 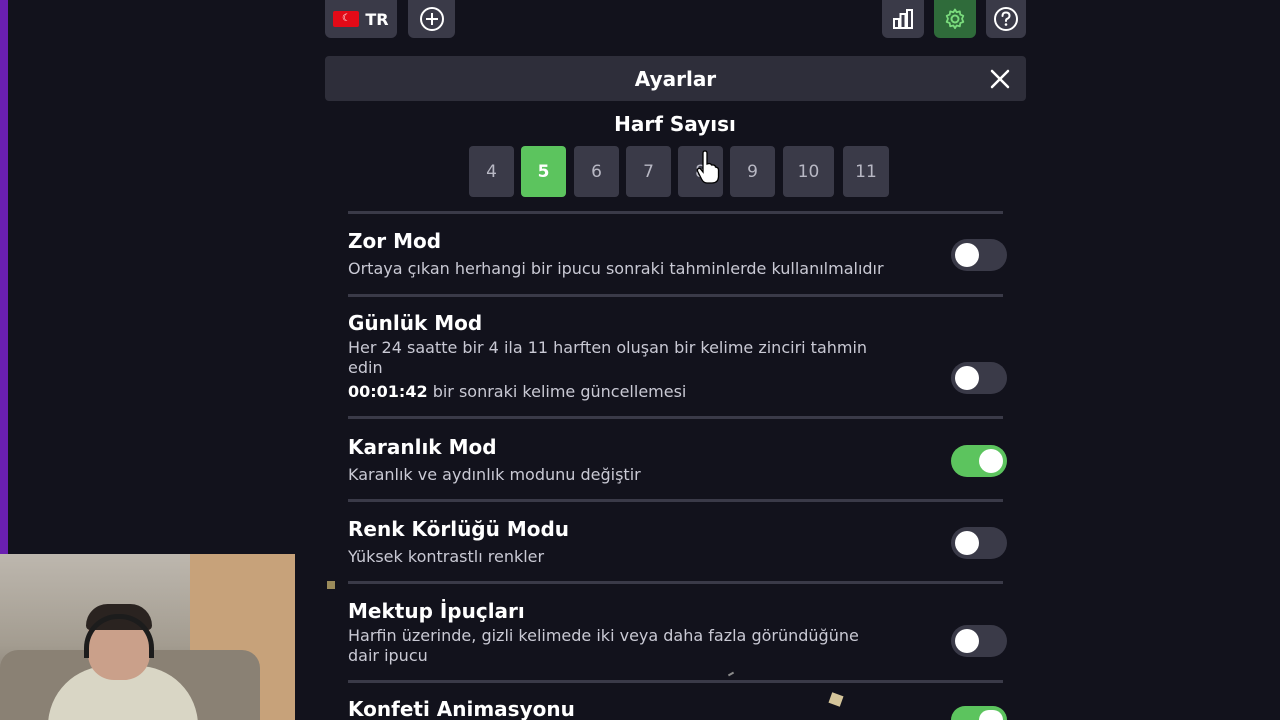 I want to click on letter-option-11: 11, so click(x=866, y=171).